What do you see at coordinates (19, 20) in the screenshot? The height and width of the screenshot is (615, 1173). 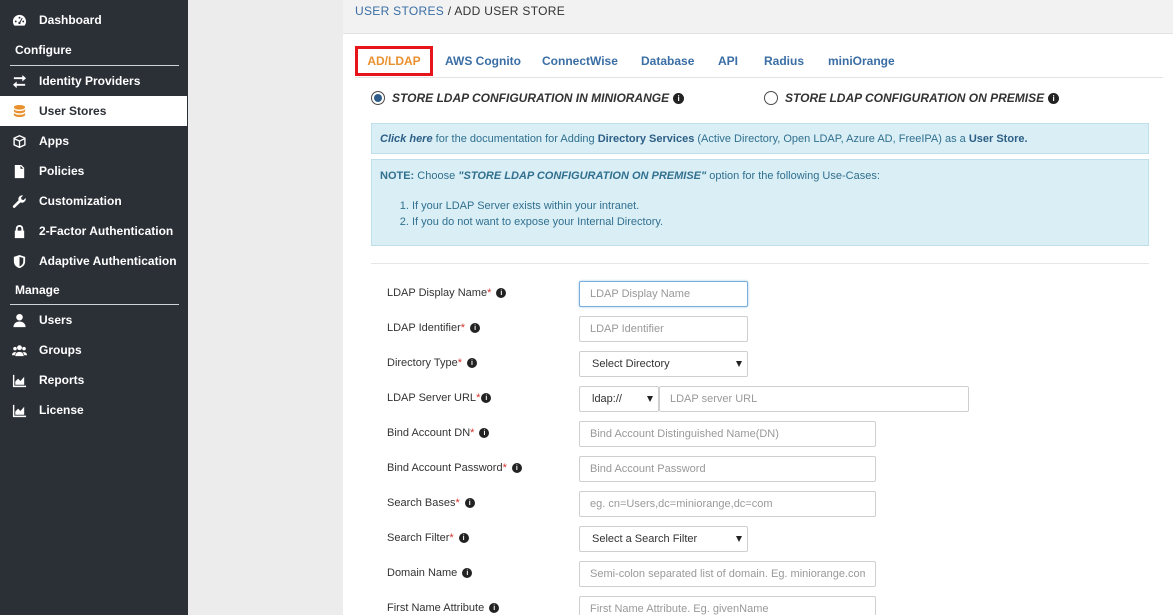 I see `dashboard-icon` at bounding box center [19, 20].